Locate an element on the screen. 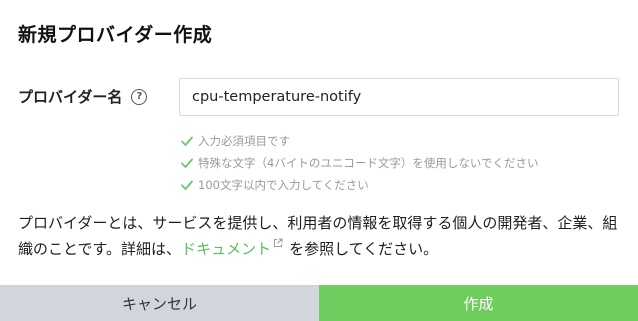 This screenshot has height=321, width=638. dialog-title: 新規プロバイダー作成 is located at coordinates (115, 35).